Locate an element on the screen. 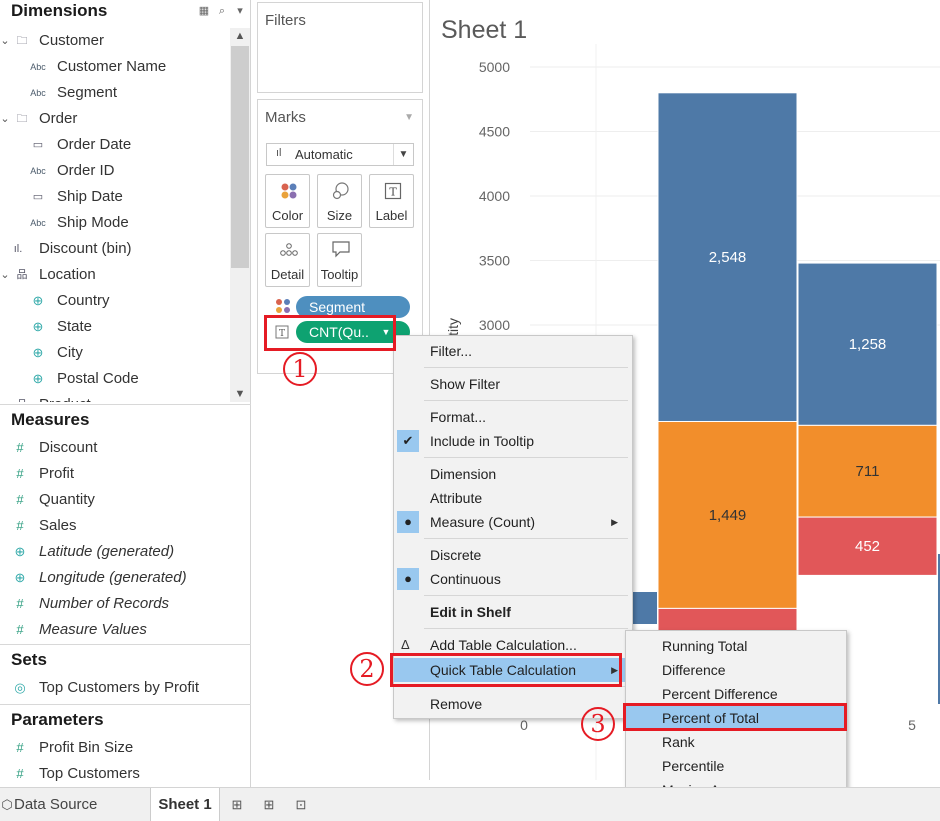  submenu-item: Running Total is located at coordinates (736, 646).